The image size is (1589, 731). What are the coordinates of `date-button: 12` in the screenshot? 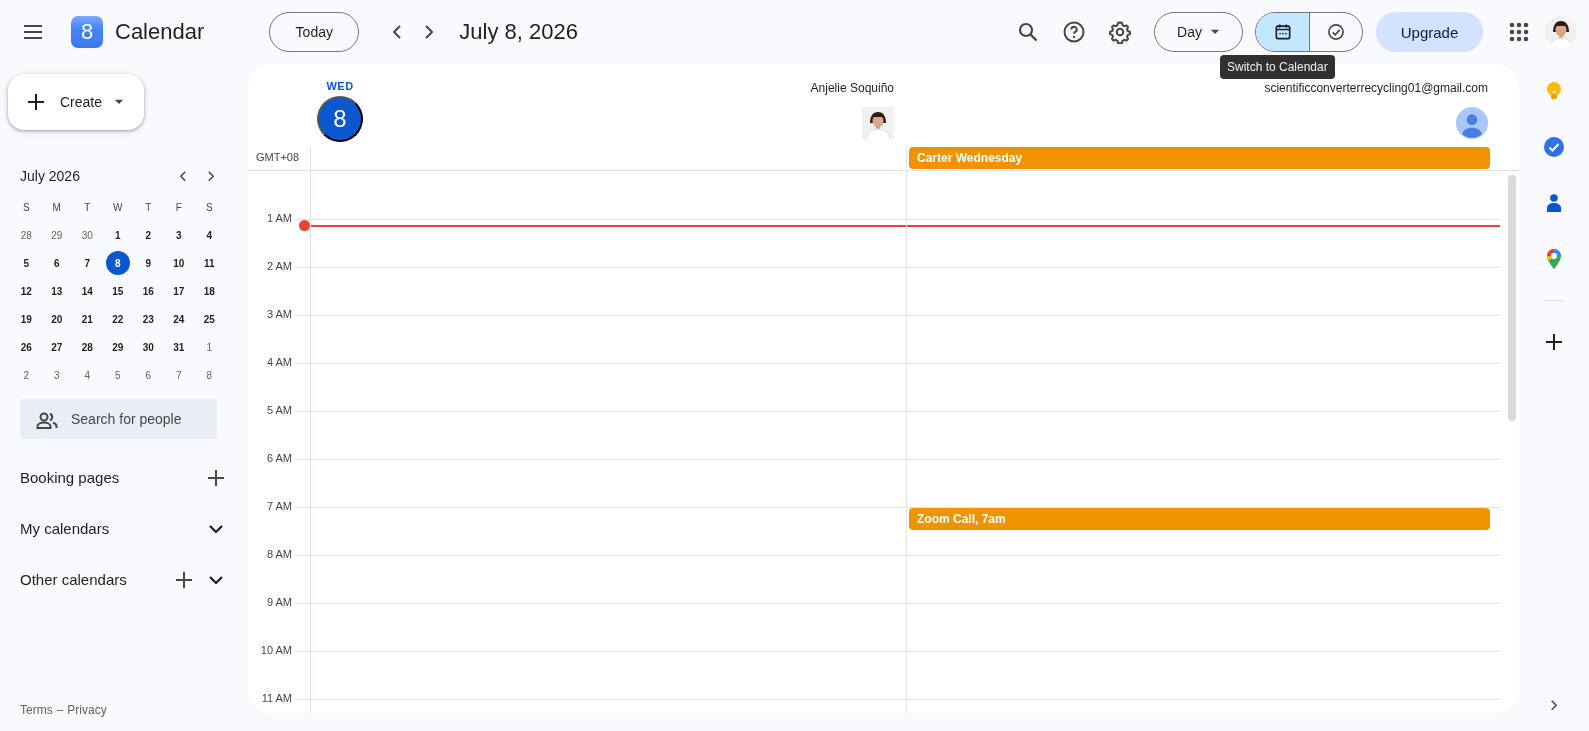 It's located at (26, 291).